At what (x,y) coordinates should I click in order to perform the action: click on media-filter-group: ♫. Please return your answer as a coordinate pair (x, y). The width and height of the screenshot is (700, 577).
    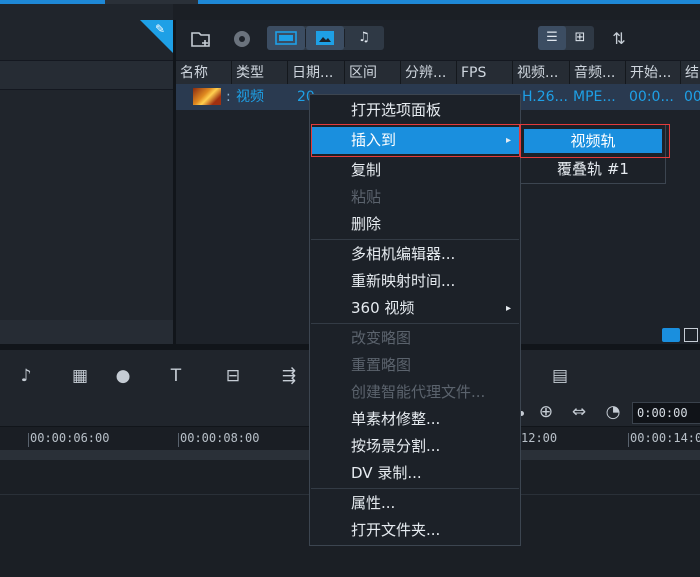
    Looking at the image, I should click on (325, 38).